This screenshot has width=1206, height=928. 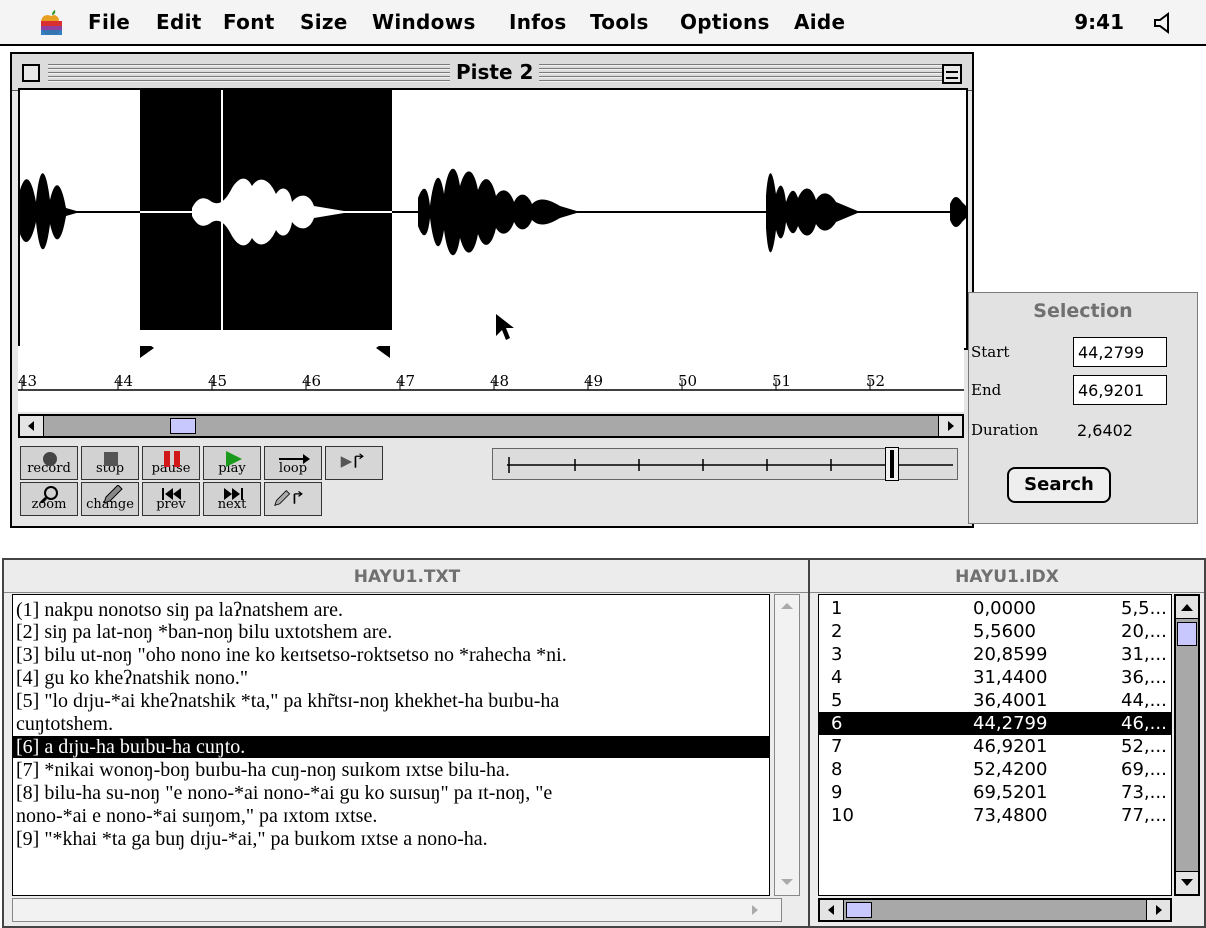 I want to click on menu-windows: Windows, so click(x=424, y=22).